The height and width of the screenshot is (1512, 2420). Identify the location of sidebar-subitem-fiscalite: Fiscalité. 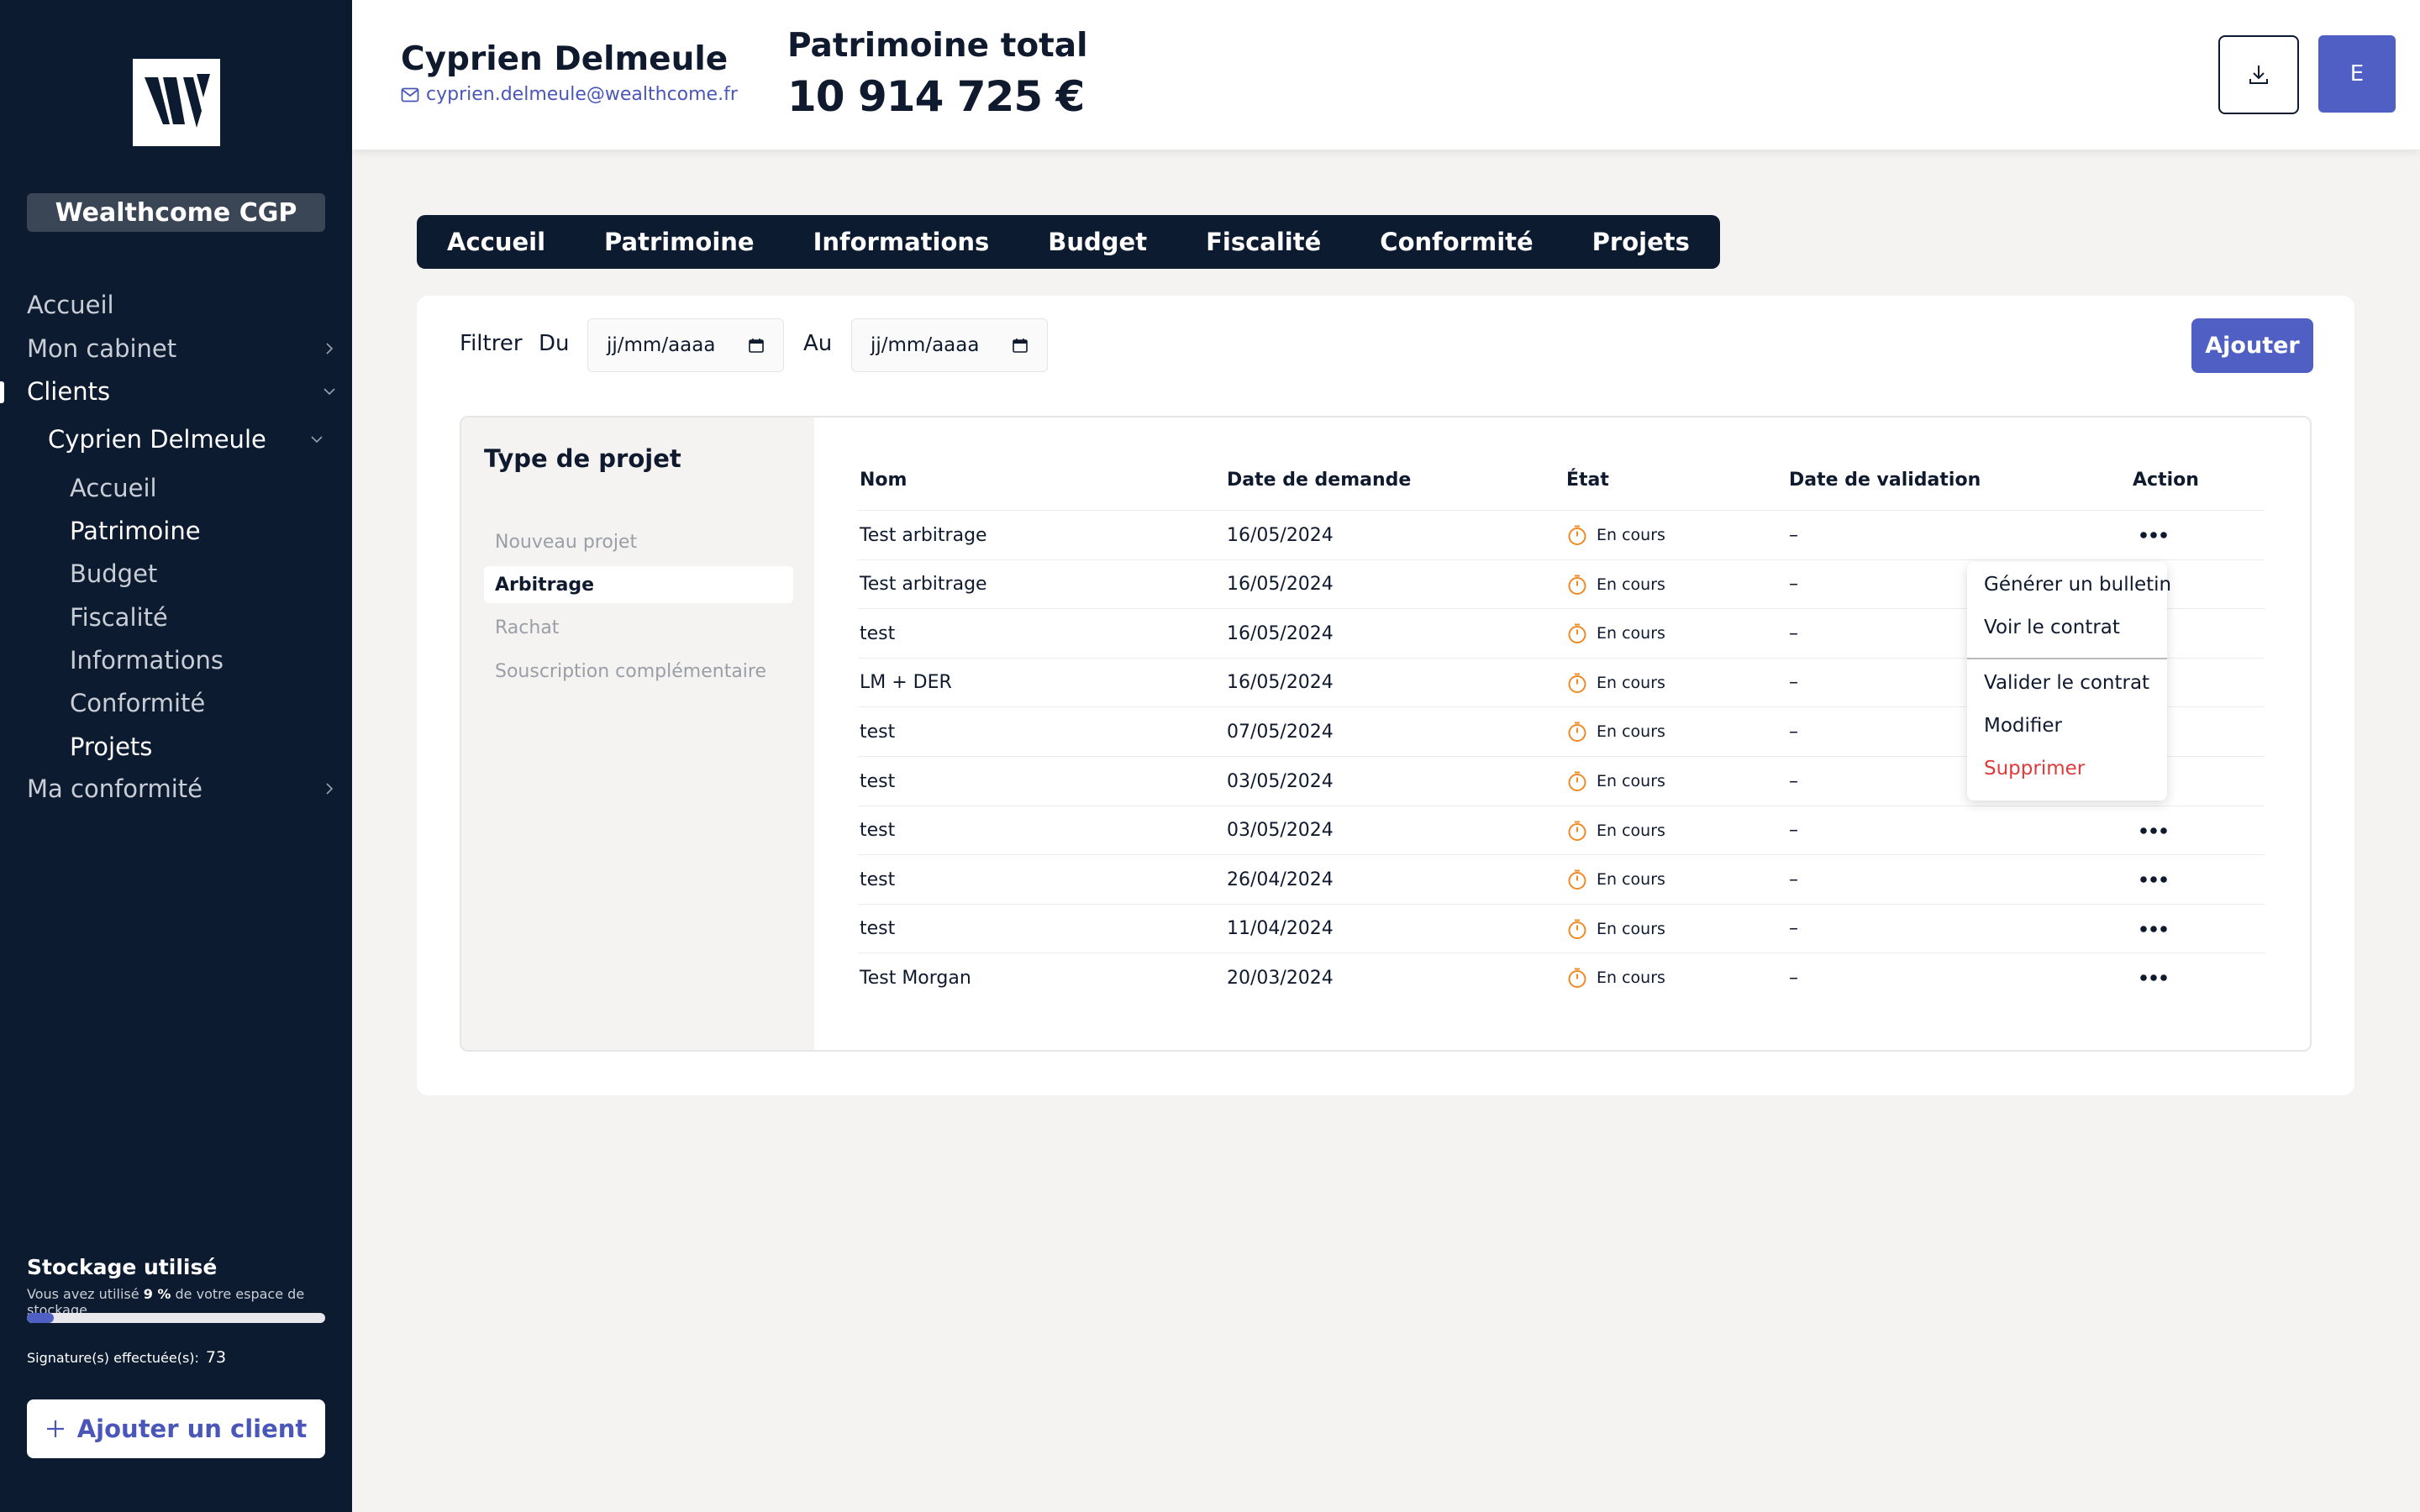
(119, 617).